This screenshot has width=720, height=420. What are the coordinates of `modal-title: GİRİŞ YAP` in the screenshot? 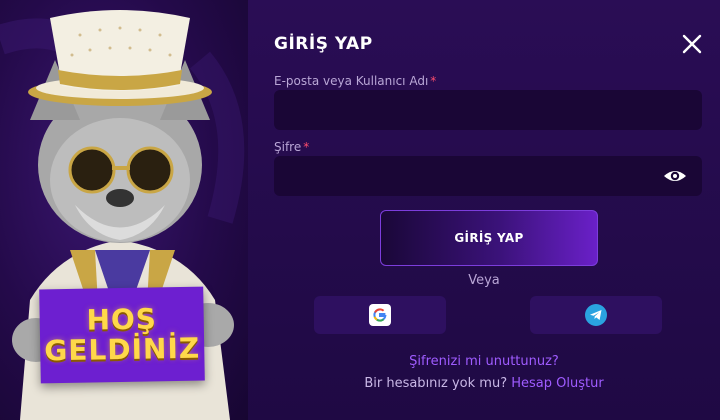 It's located at (323, 44).